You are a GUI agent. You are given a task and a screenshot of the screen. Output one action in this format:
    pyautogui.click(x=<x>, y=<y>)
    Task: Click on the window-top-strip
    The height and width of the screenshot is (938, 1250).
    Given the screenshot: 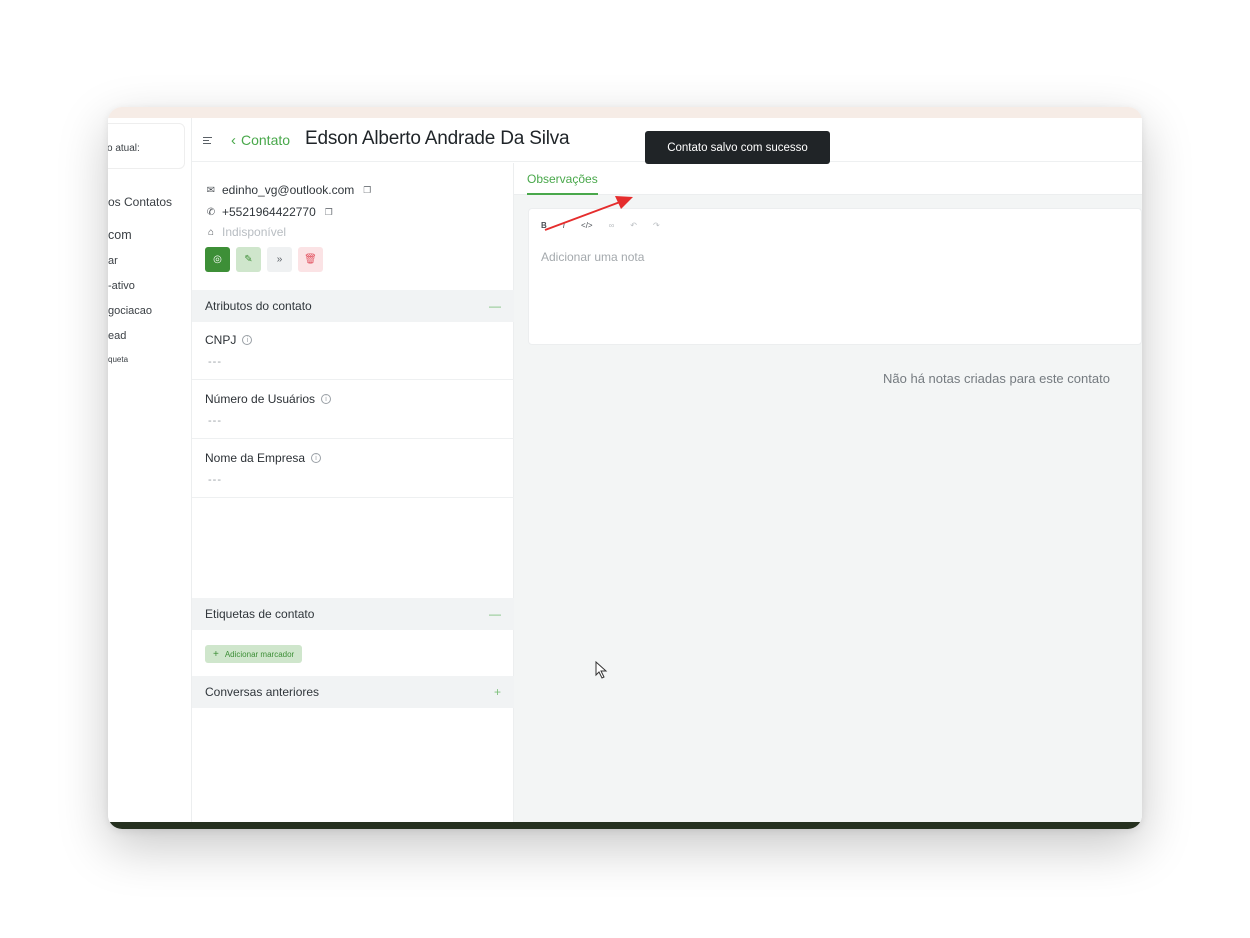 What is the action you would take?
    pyautogui.click(x=625, y=112)
    